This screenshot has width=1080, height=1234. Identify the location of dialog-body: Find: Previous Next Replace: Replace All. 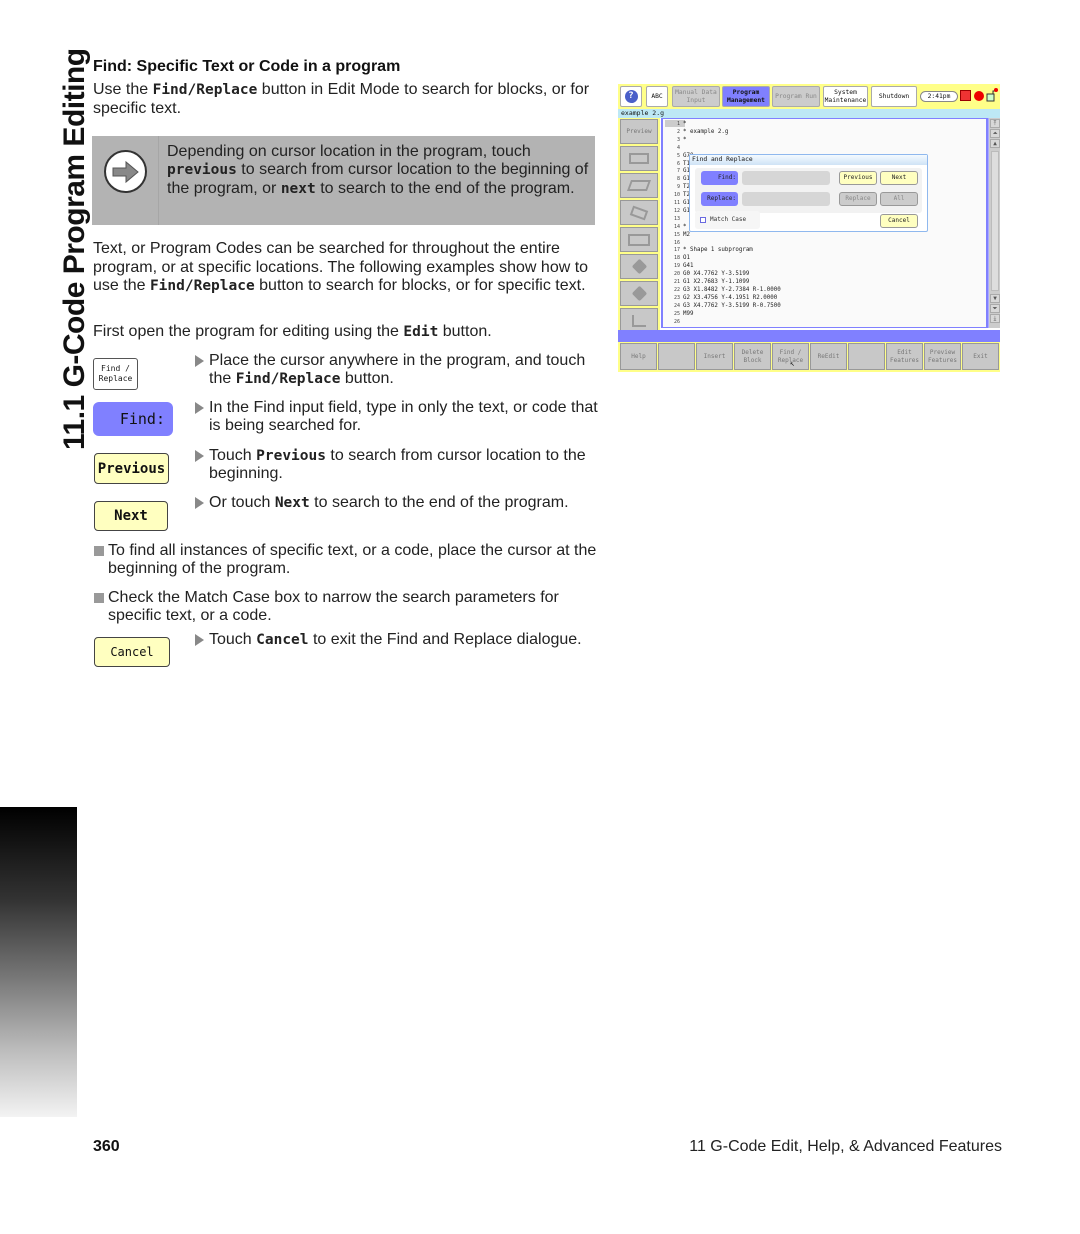
(808, 190).